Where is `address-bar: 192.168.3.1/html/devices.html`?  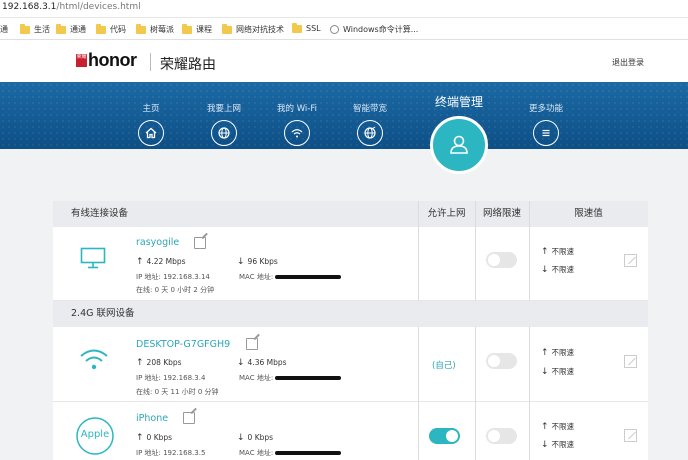 address-bar: 192.168.3.1/html/devices.html is located at coordinates (344, 9).